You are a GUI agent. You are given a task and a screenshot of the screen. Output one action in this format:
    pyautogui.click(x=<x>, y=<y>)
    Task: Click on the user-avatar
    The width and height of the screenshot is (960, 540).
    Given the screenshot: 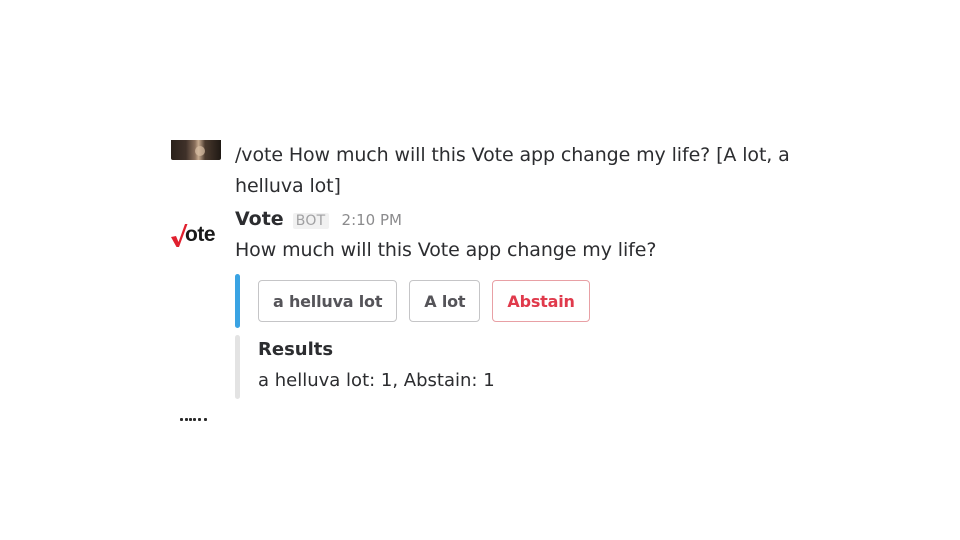 What is the action you would take?
    pyautogui.click(x=196, y=150)
    